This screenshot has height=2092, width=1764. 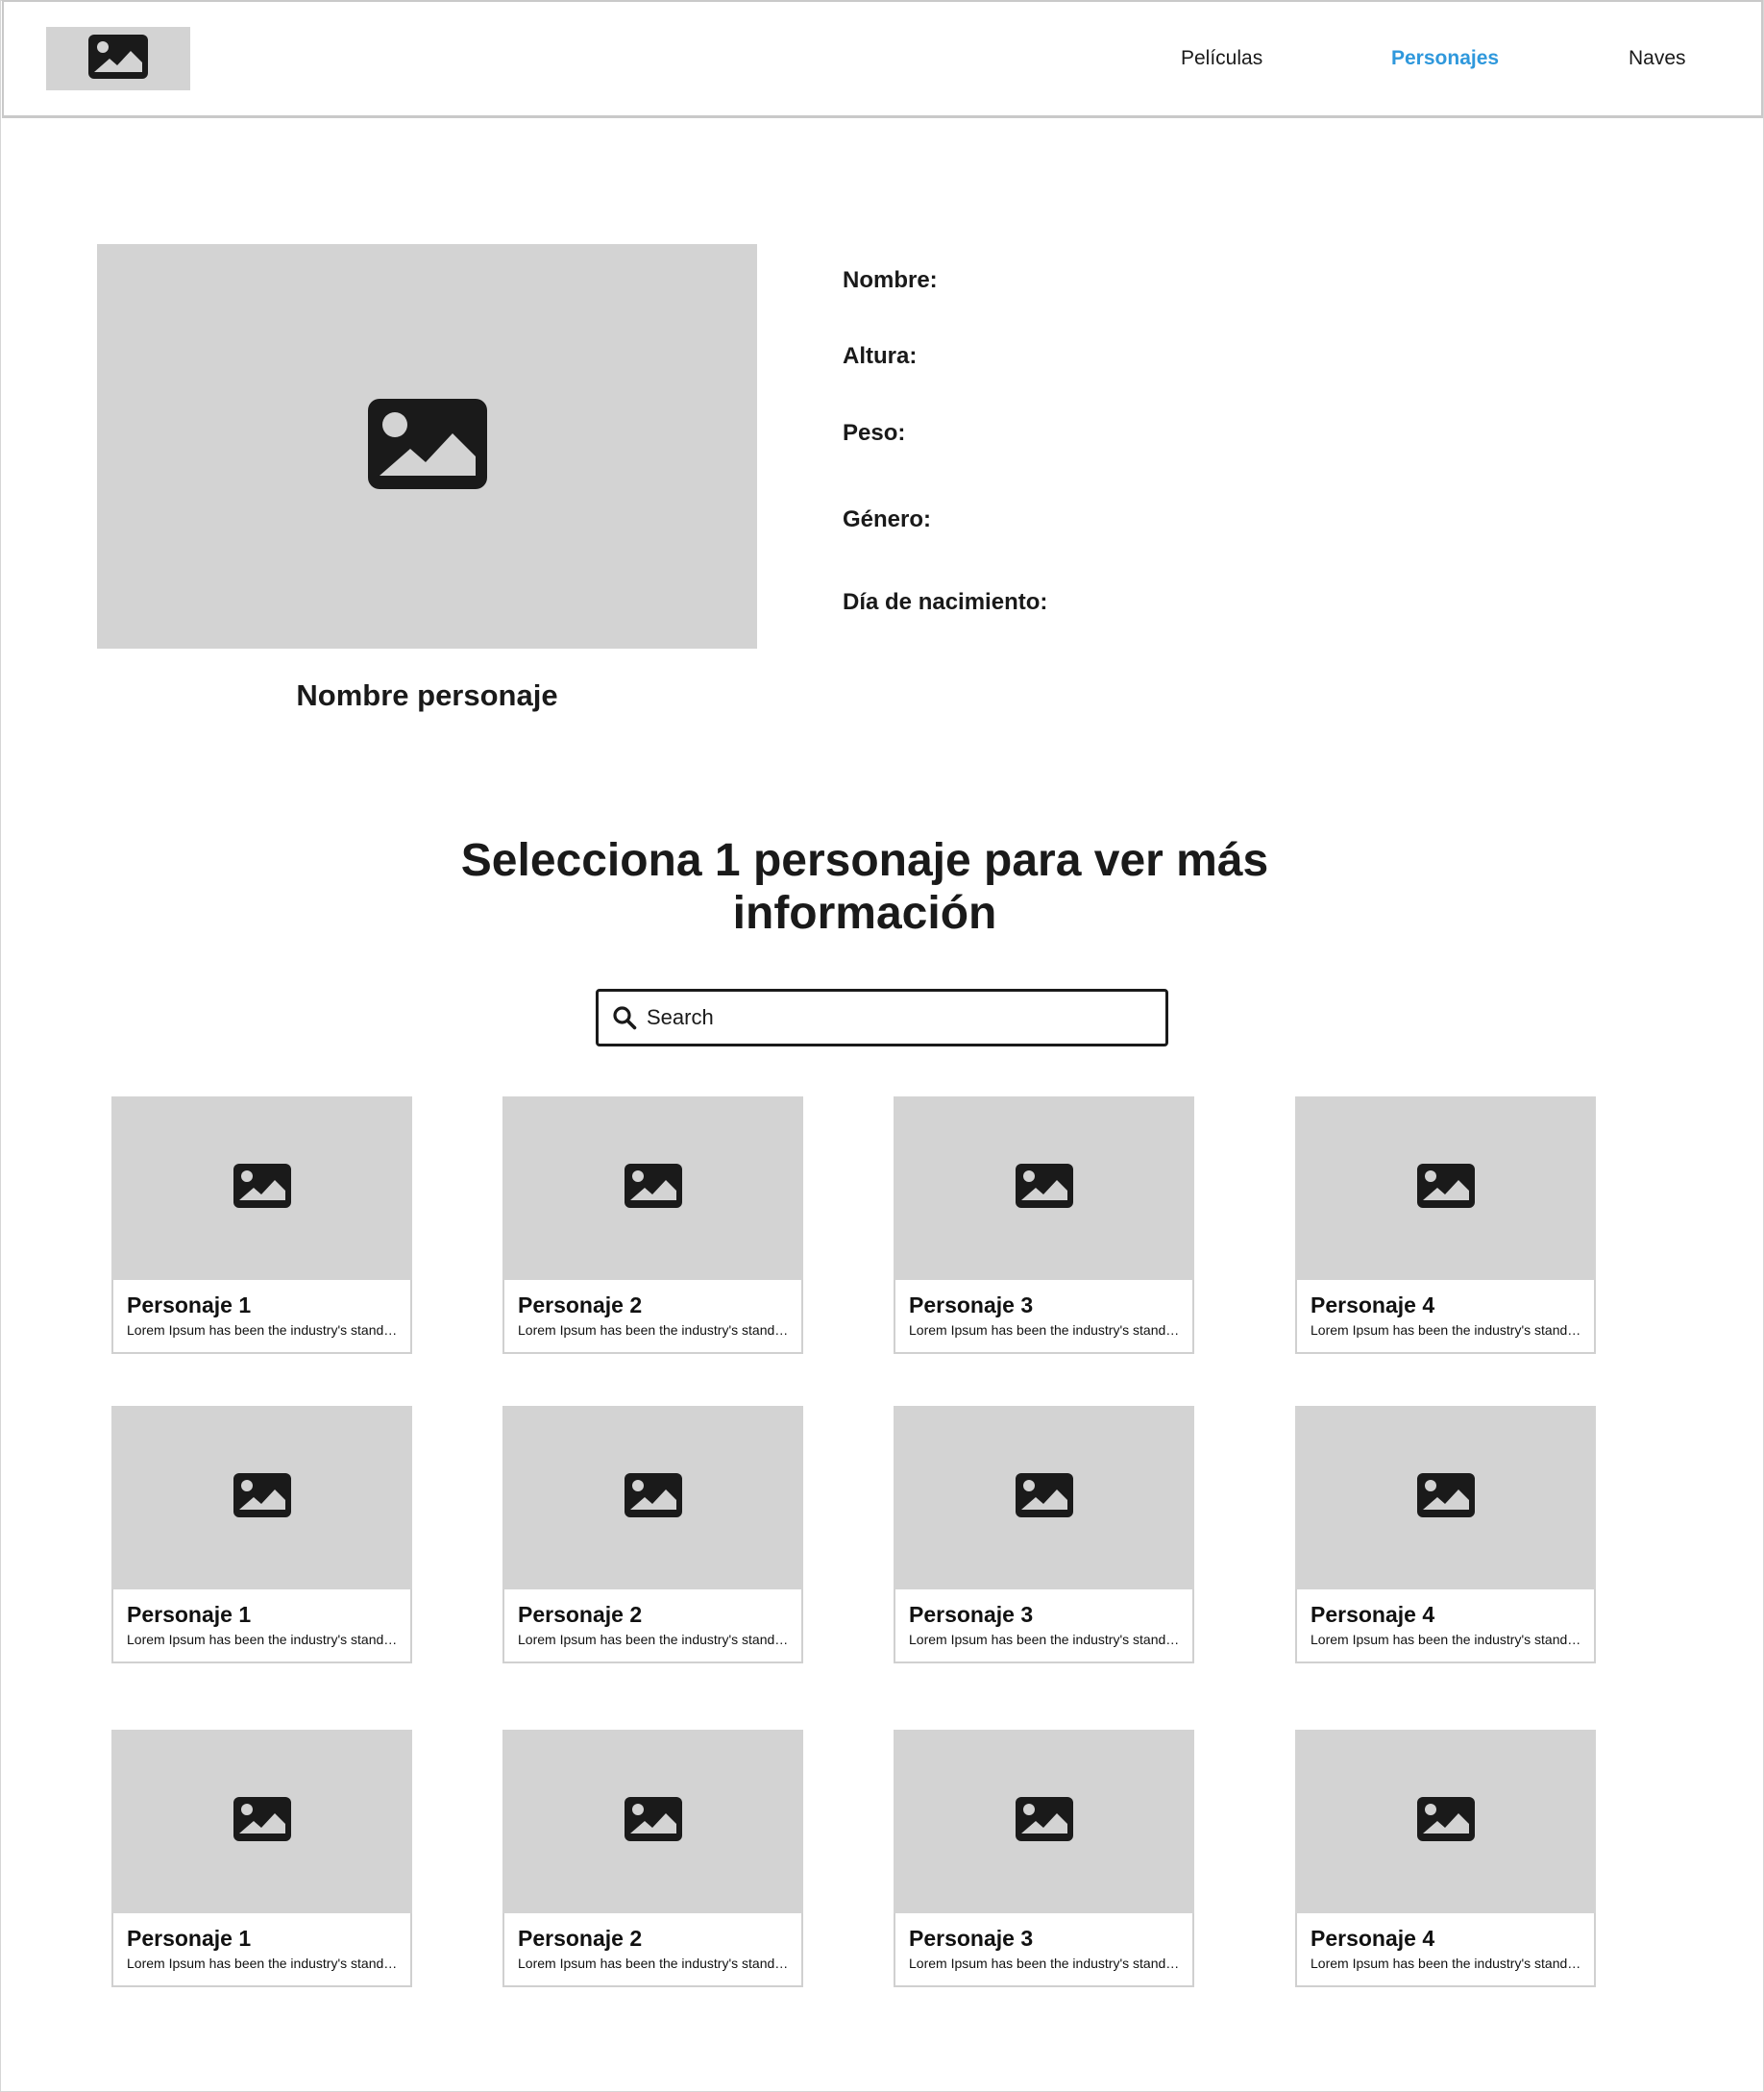 What do you see at coordinates (875, 433) in the screenshot?
I see `field-peso: Peso:` at bounding box center [875, 433].